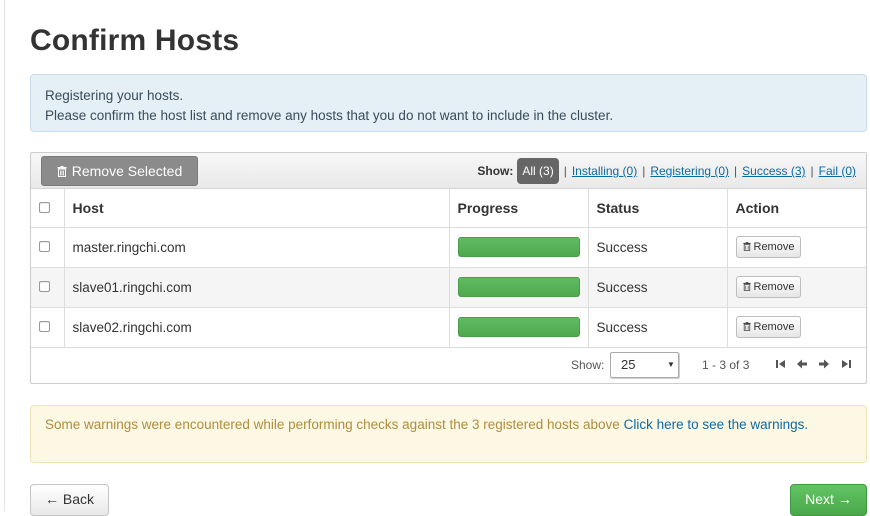 Image resolution: width=870 pixels, height=516 pixels. I want to click on page-range-text: 1 - 3 of 3, so click(726, 365).